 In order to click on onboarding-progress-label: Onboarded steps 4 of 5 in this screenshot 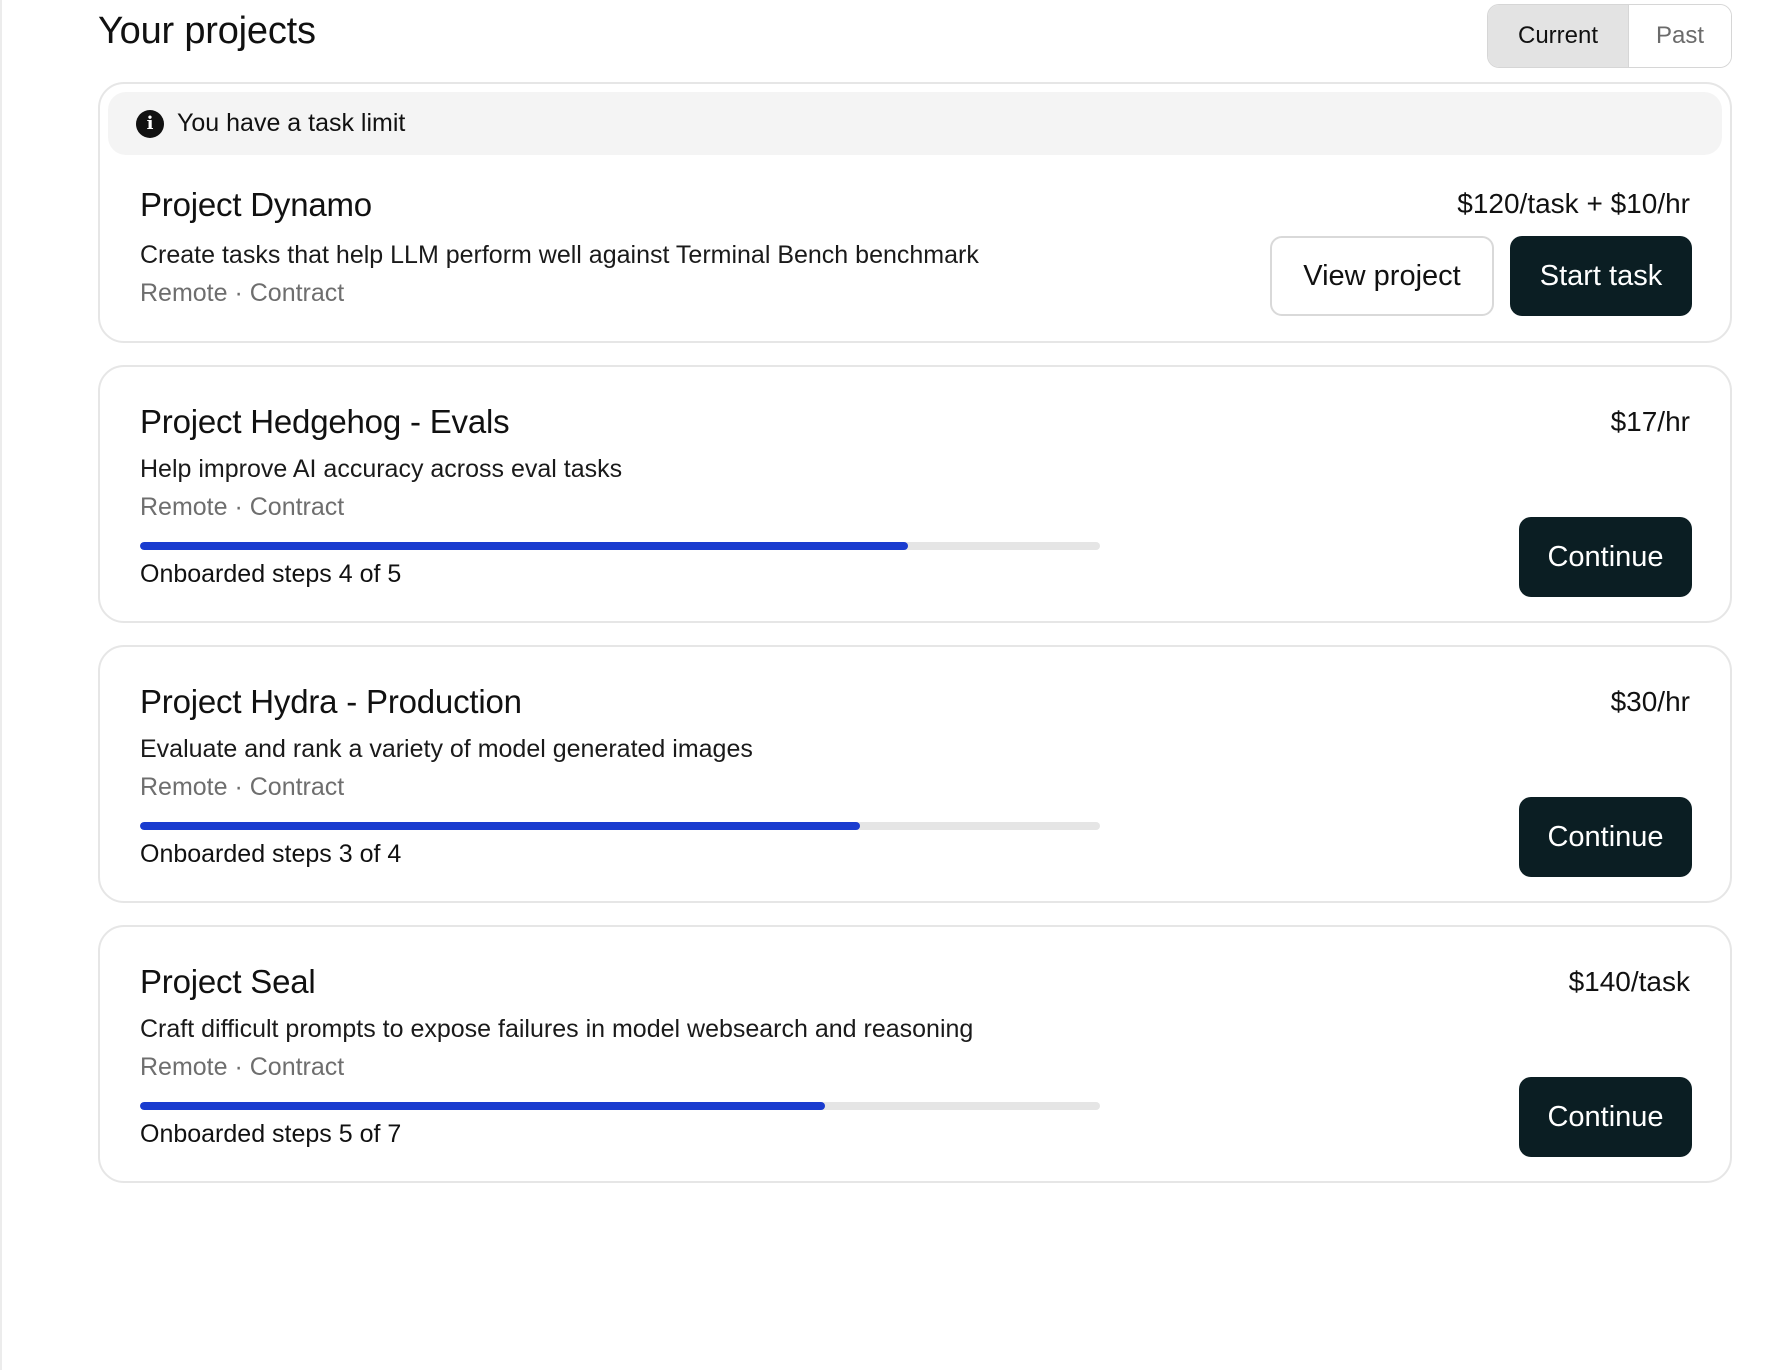, I will do `click(271, 574)`.